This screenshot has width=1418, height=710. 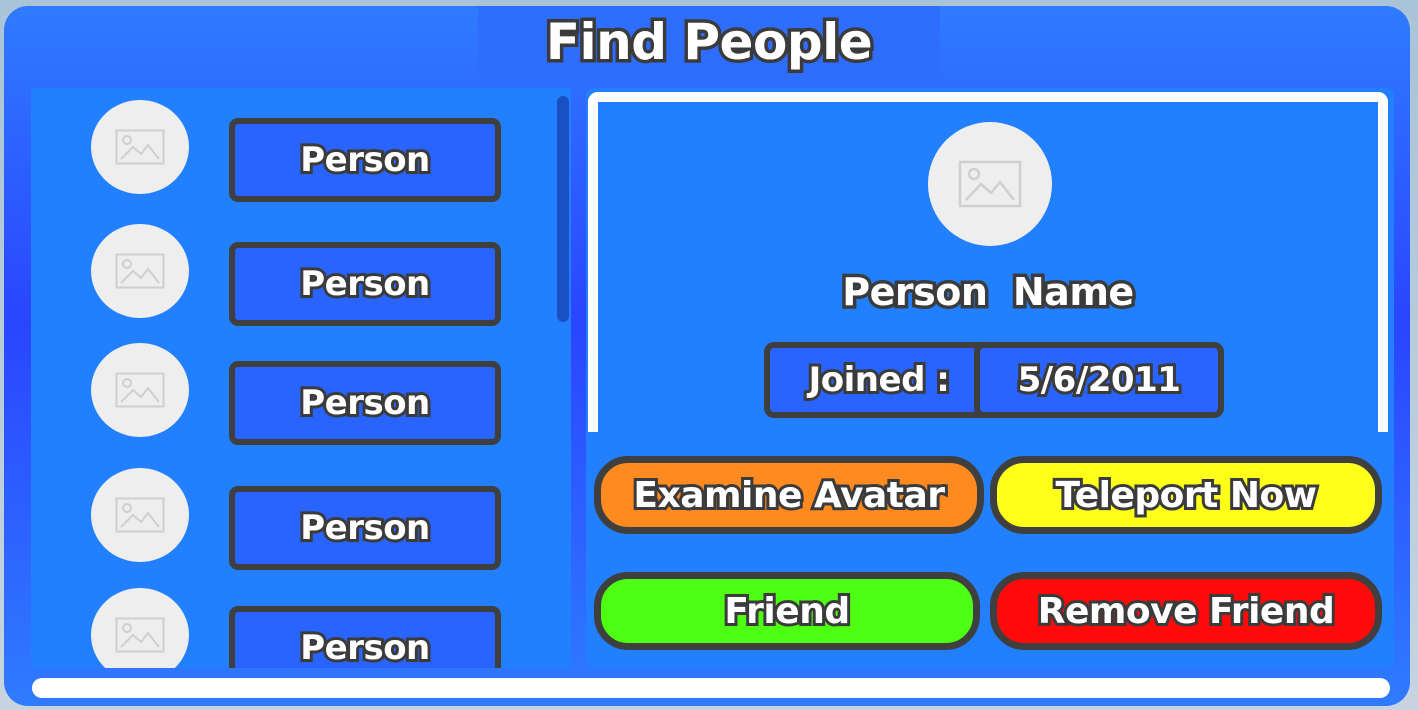 I want to click on joined-label: Joined :, so click(x=879, y=380).